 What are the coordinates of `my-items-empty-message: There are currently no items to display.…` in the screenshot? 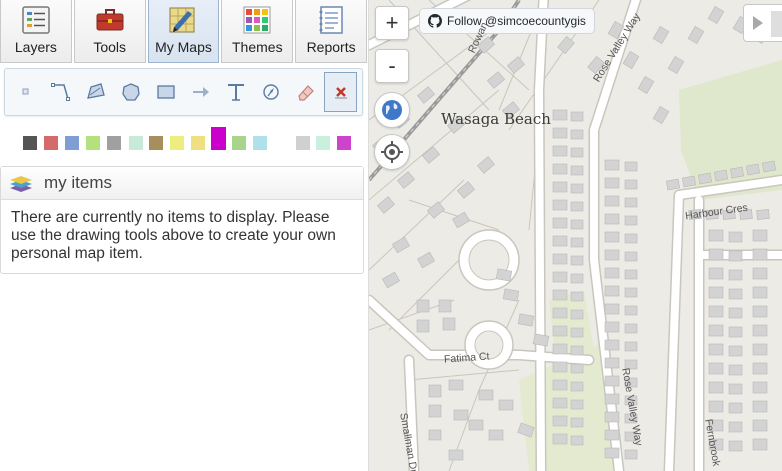 It's located at (173, 235).